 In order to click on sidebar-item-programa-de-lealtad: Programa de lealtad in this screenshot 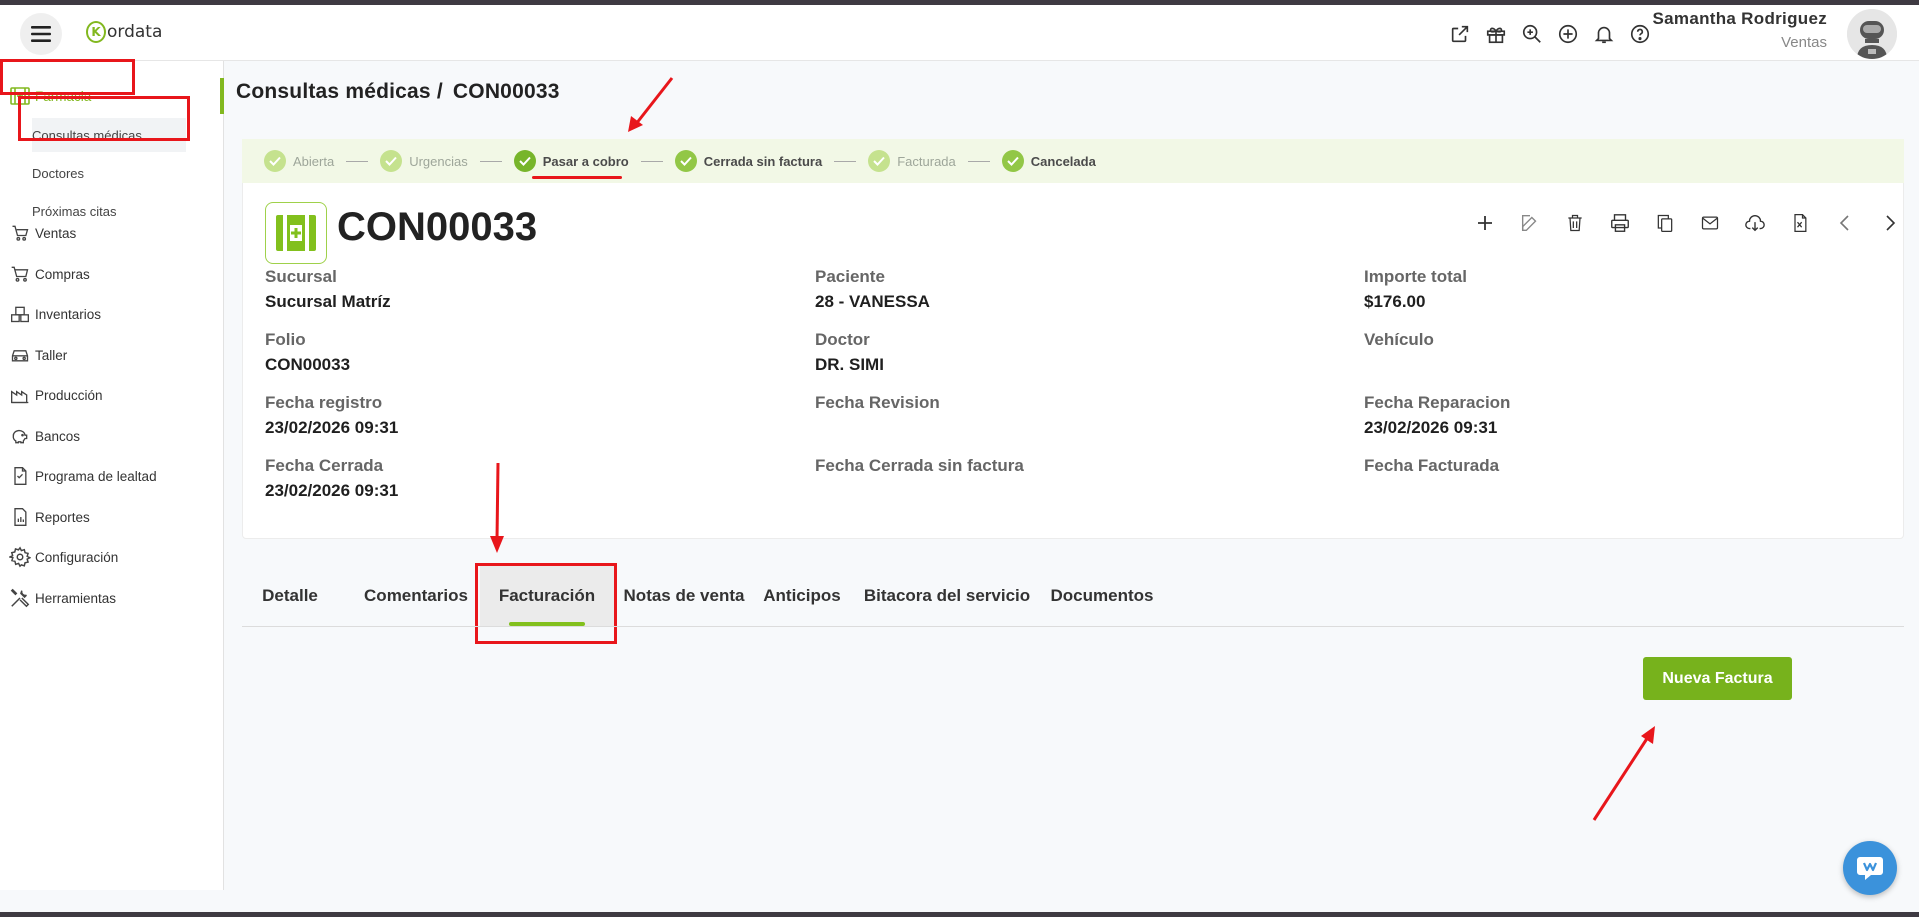, I will do `click(112, 476)`.